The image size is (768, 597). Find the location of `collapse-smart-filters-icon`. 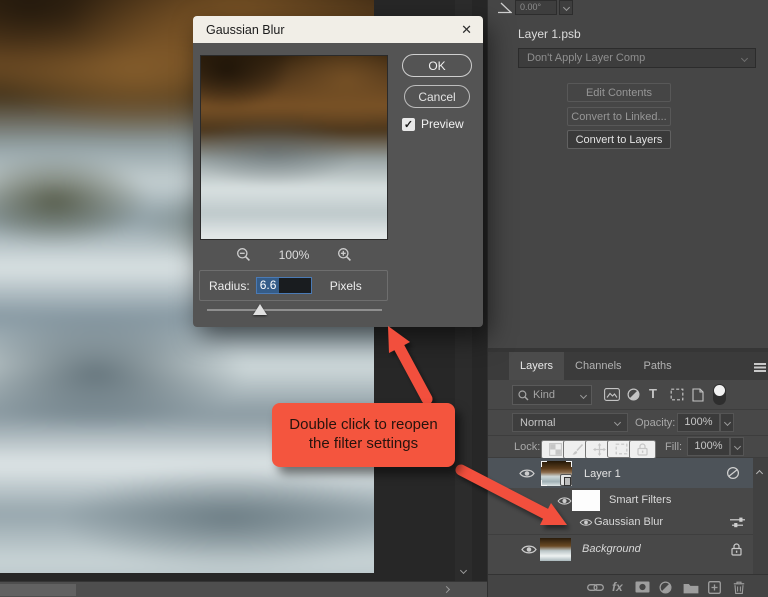

collapse-smart-filters-icon is located at coordinates (759, 473).